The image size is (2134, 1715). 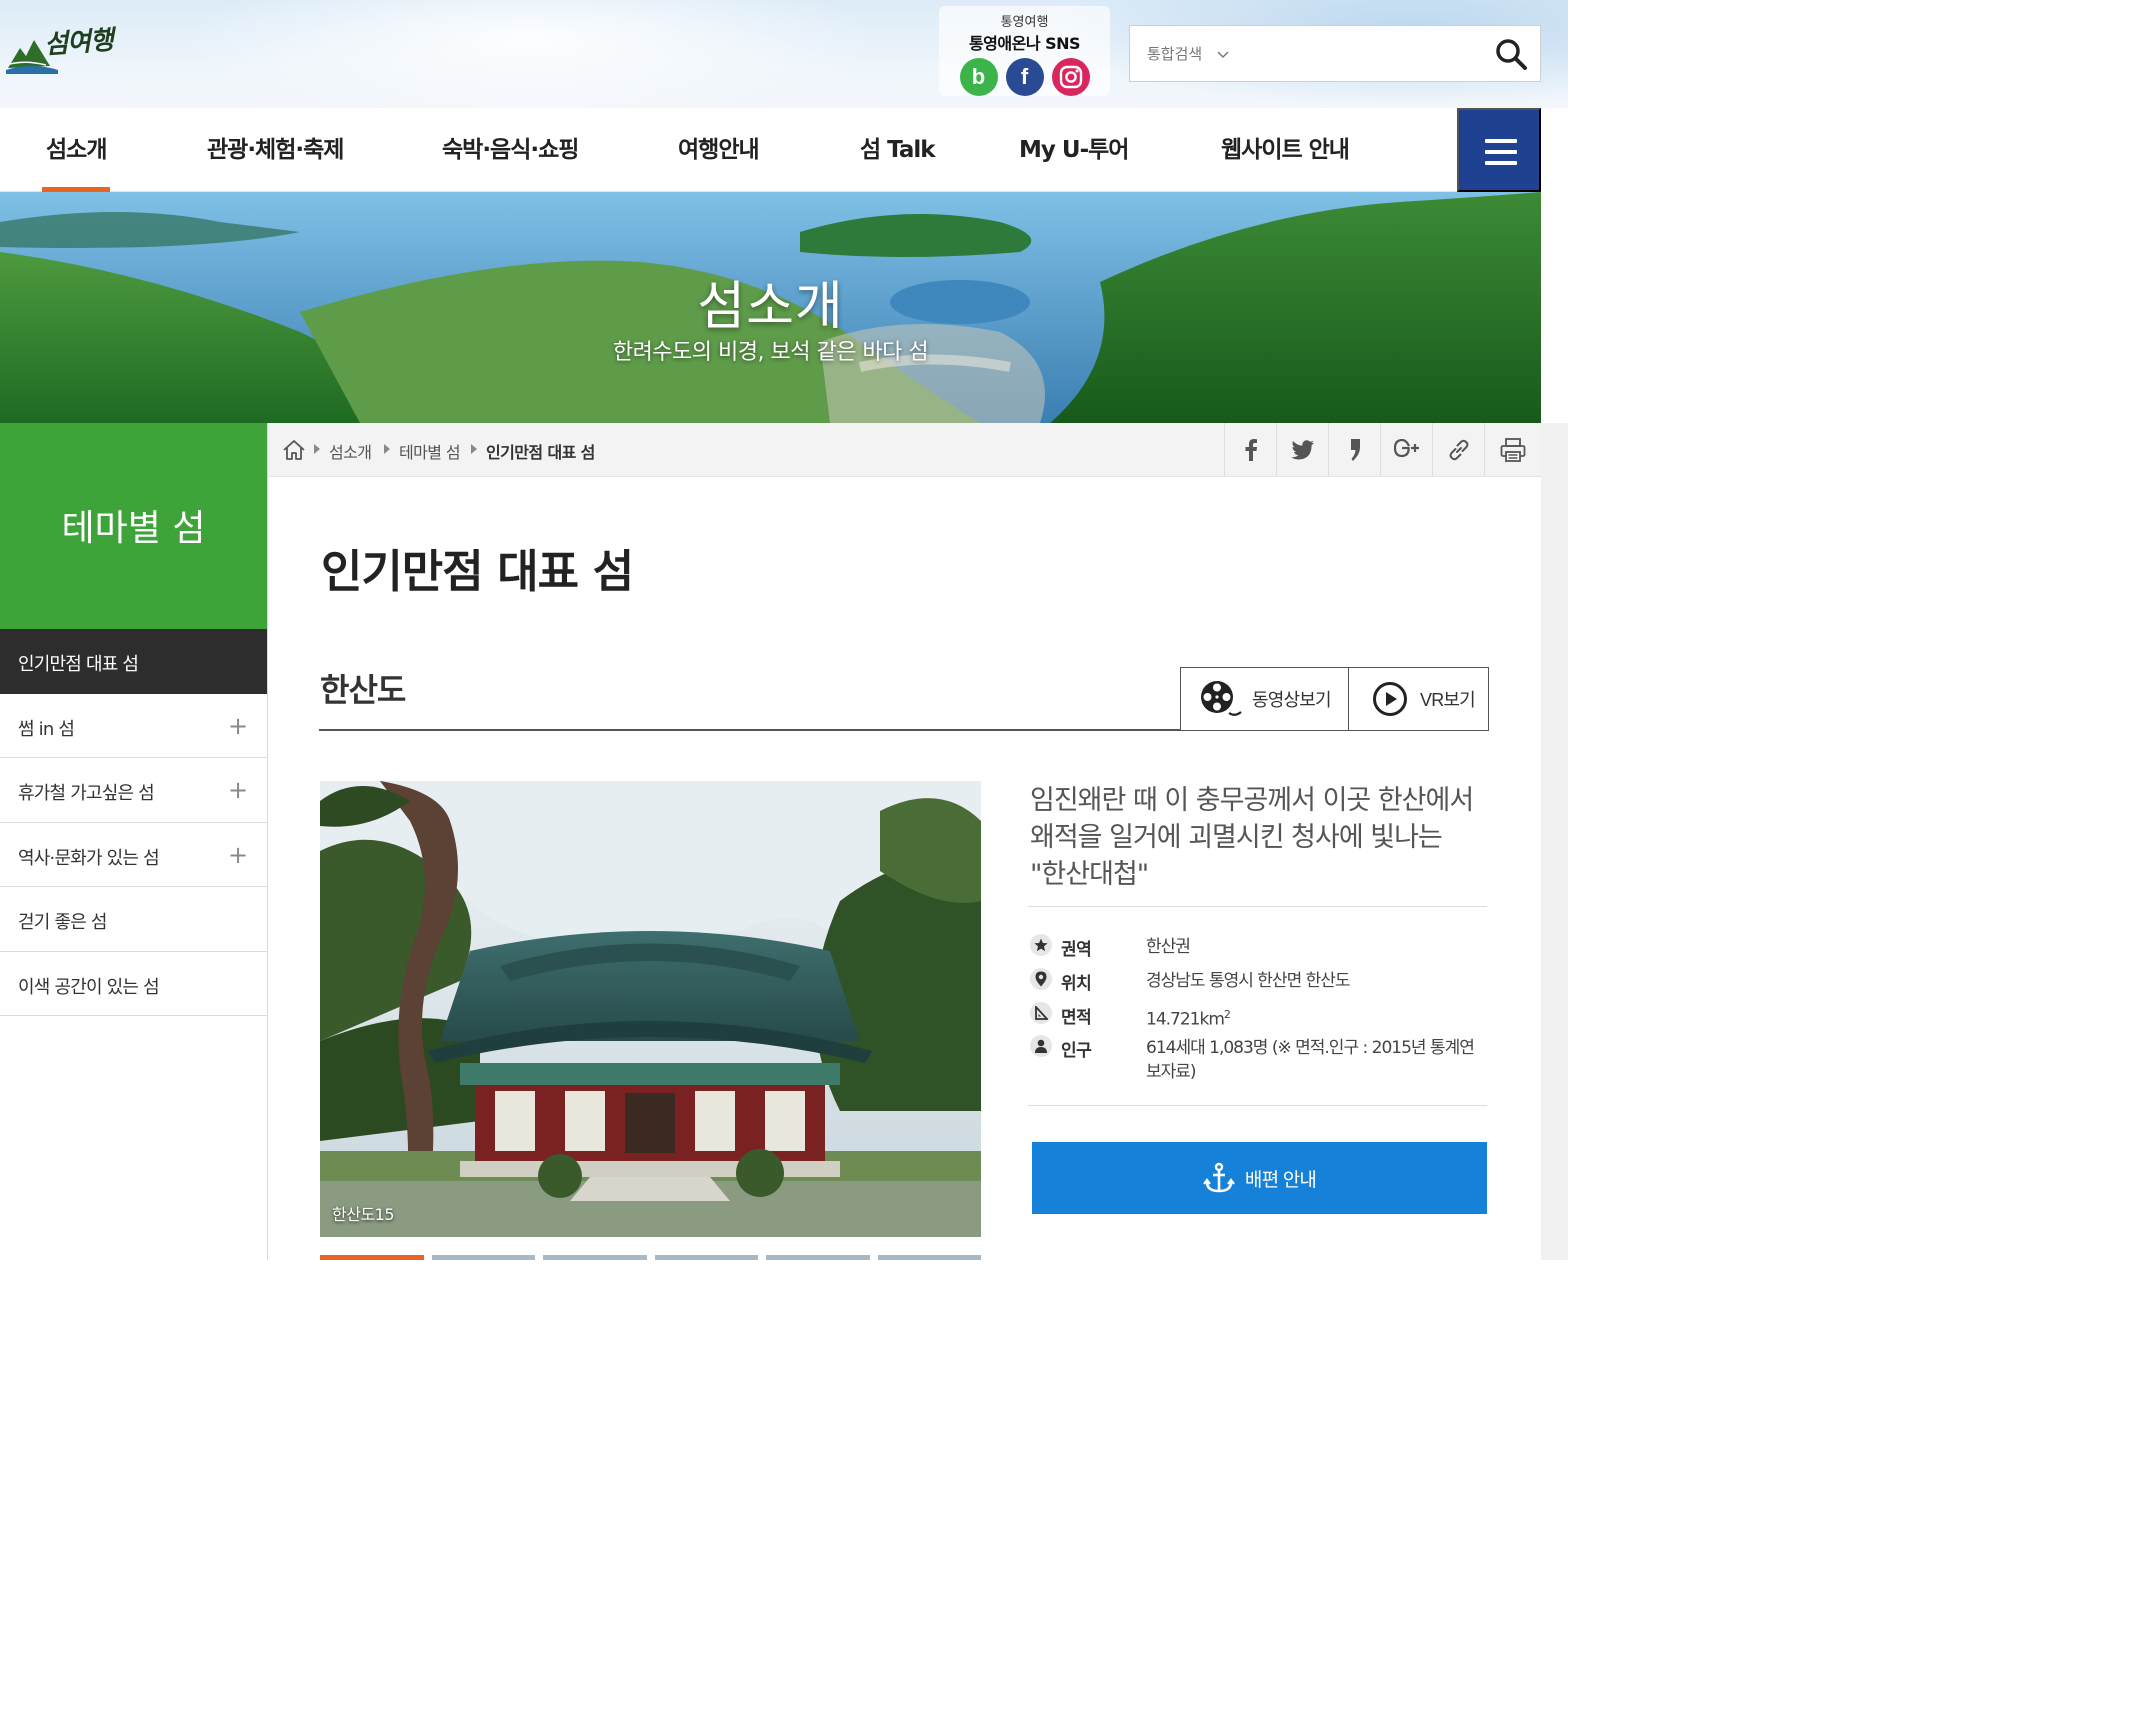 What do you see at coordinates (76, 150) in the screenshot?
I see `nav-item-island-intro: 섬소개` at bounding box center [76, 150].